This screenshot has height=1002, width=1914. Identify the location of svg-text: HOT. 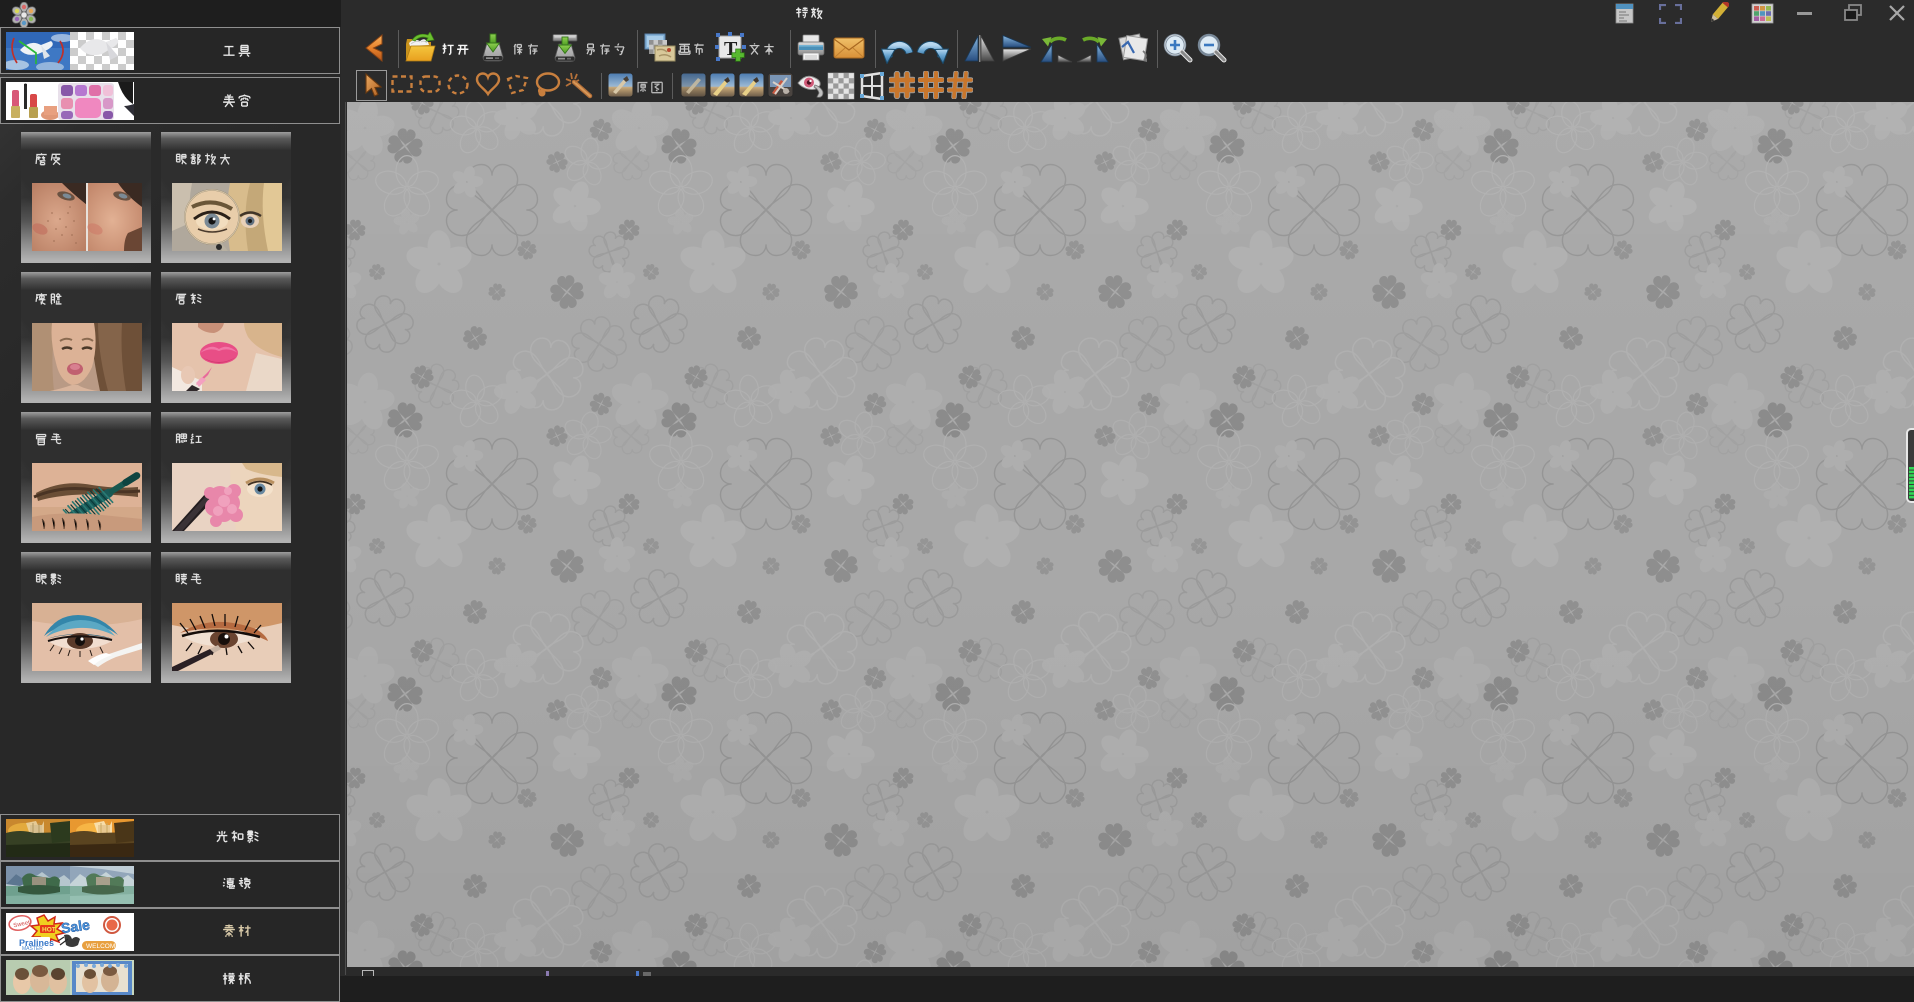
(49, 930).